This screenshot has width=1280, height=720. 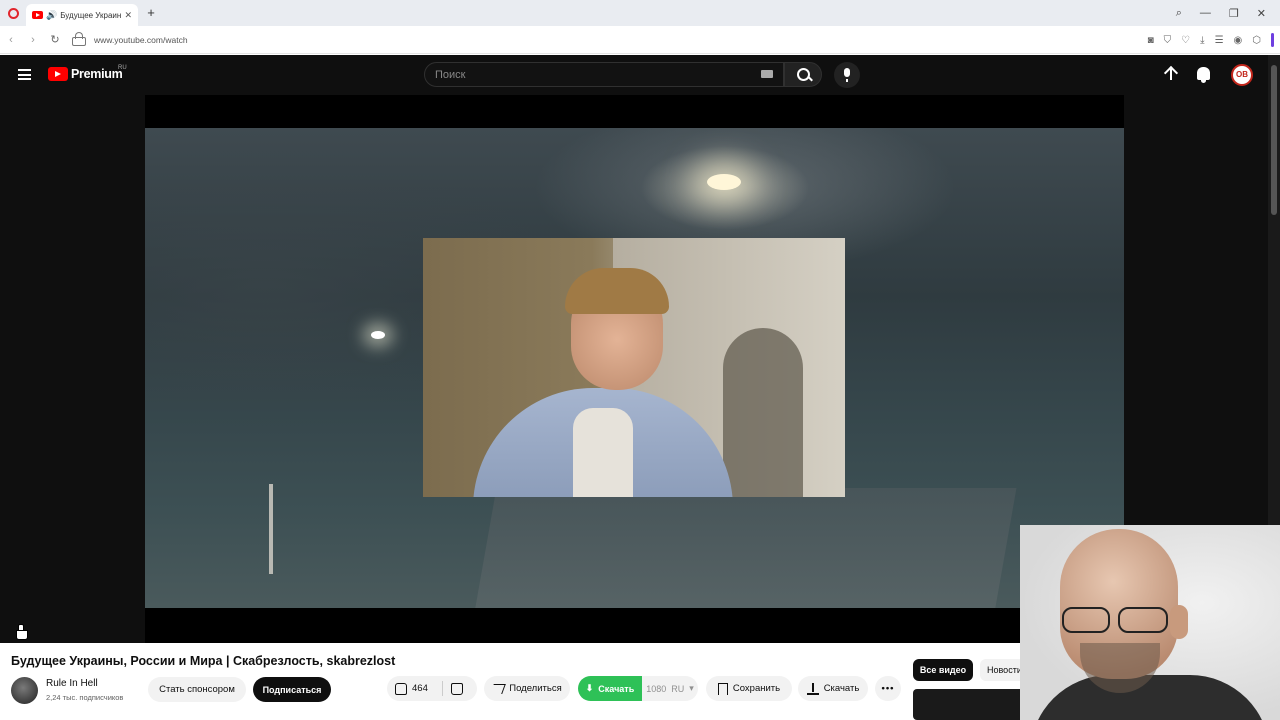 I want to click on new-tab-button: +, so click(x=151, y=13).